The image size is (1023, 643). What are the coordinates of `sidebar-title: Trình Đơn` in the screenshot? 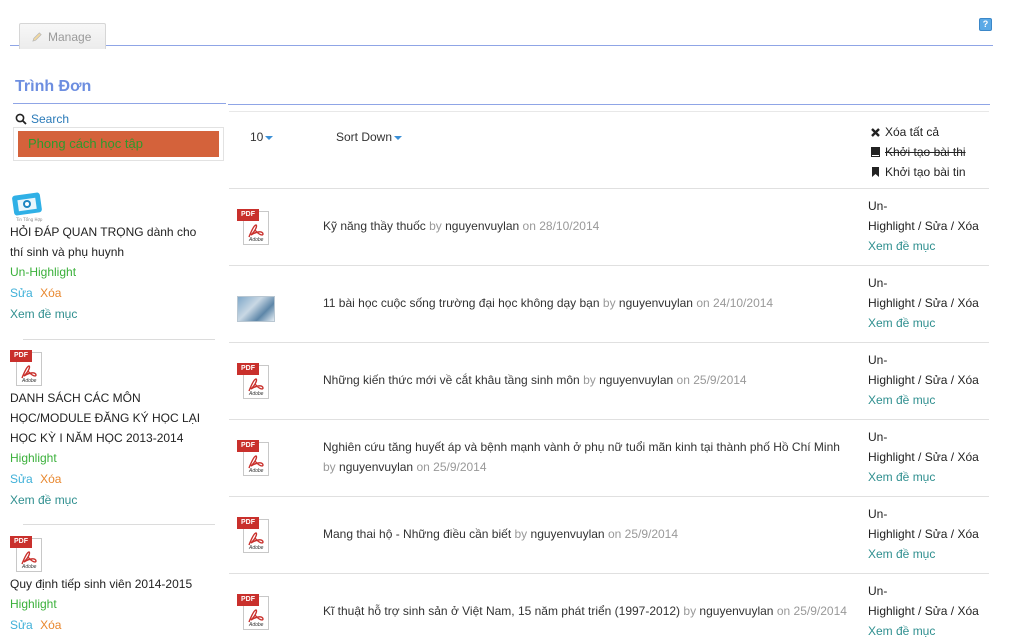 It's located at (119, 87).